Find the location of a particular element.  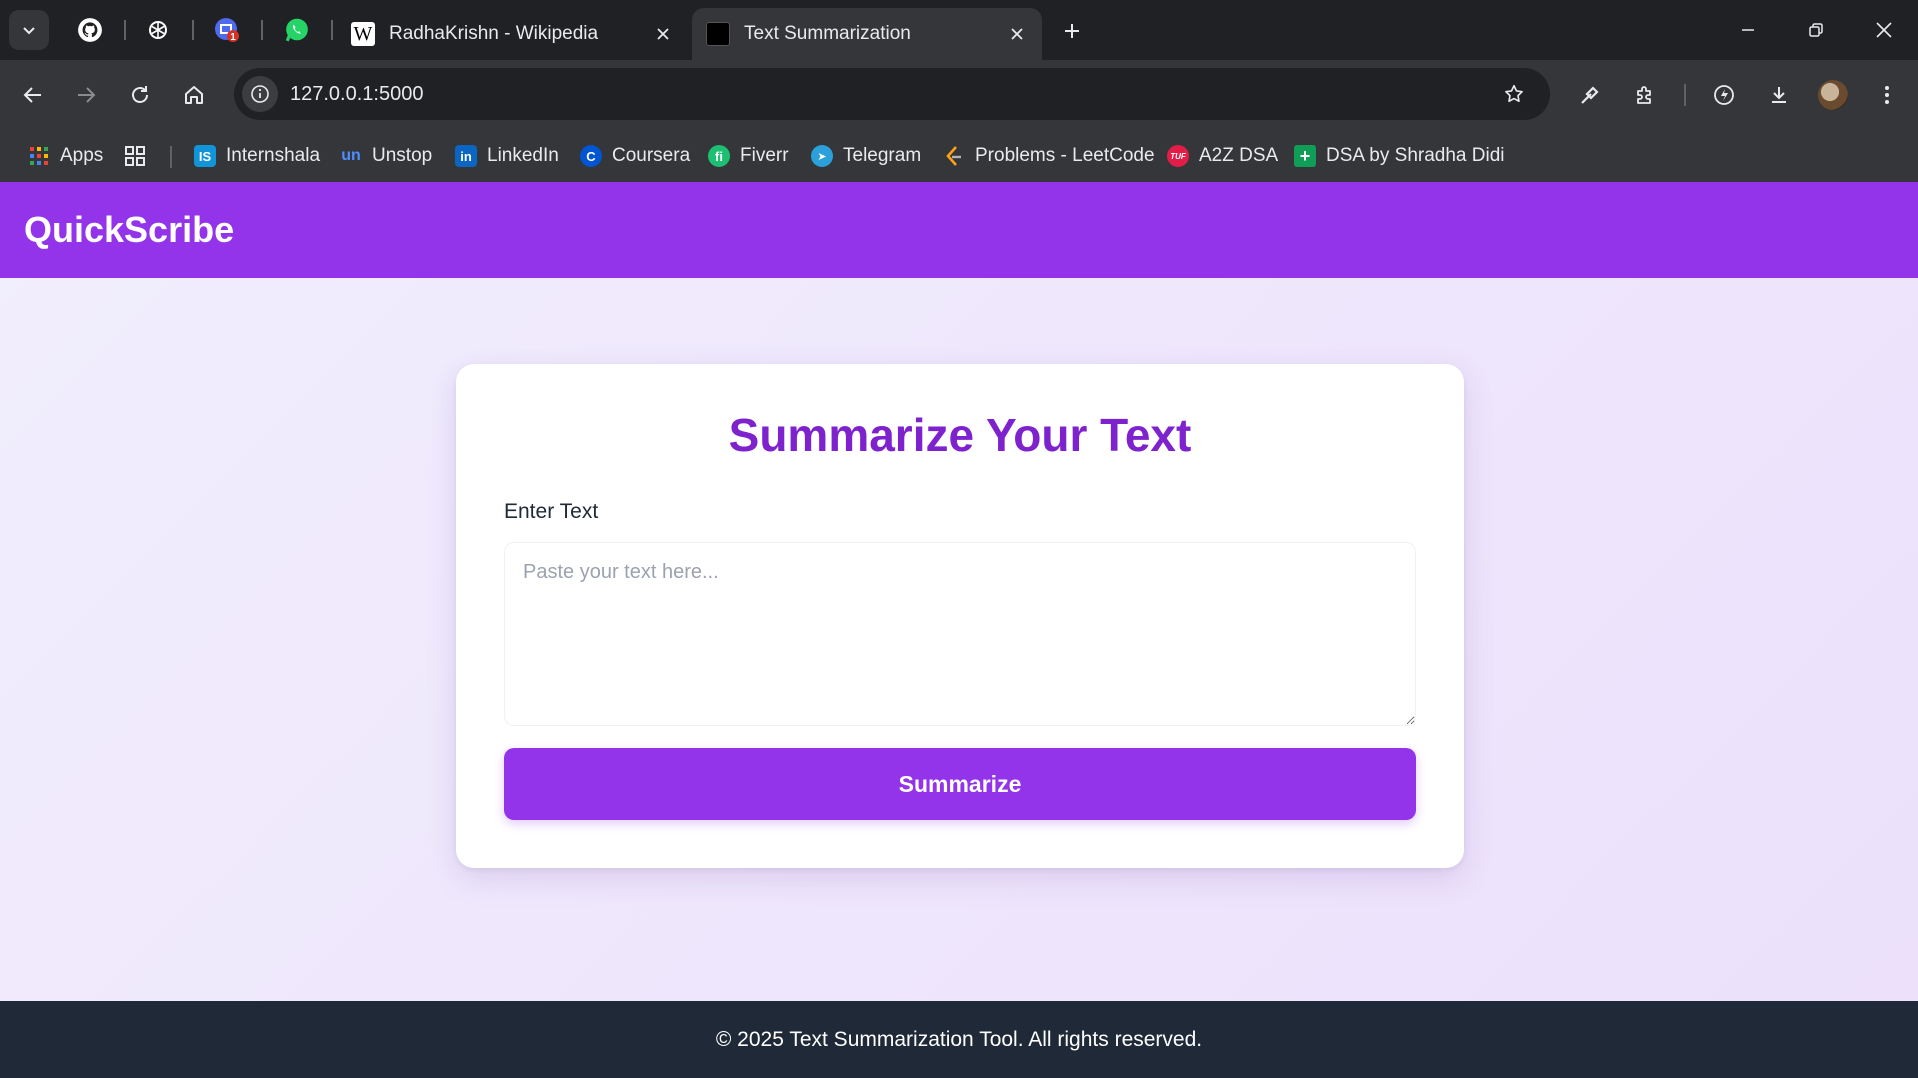

grid-icon is located at coordinates (135, 156).